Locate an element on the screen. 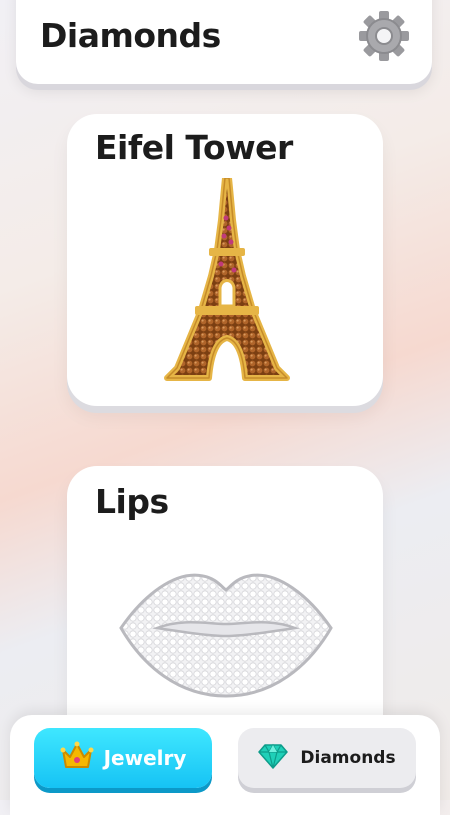 The height and width of the screenshot is (815, 450). tab-diamonds: Diamonds is located at coordinates (327, 758).